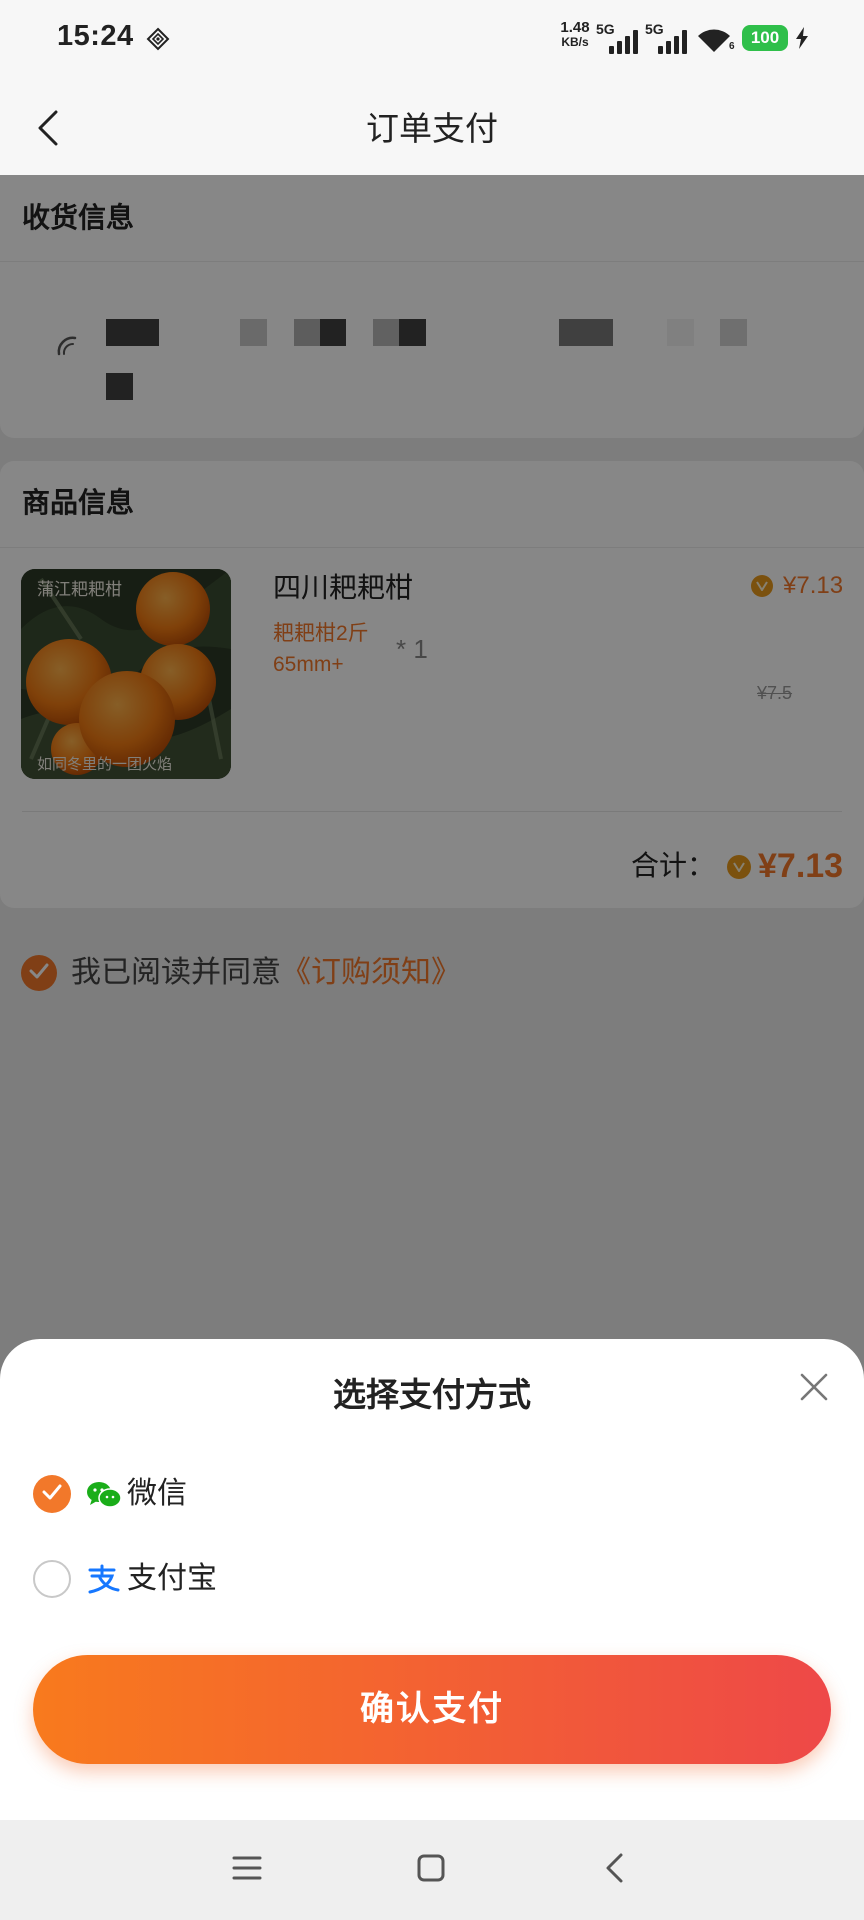 The width and height of the screenshot is (864, 1920). I want to click on home-button, so click(431, 1870).